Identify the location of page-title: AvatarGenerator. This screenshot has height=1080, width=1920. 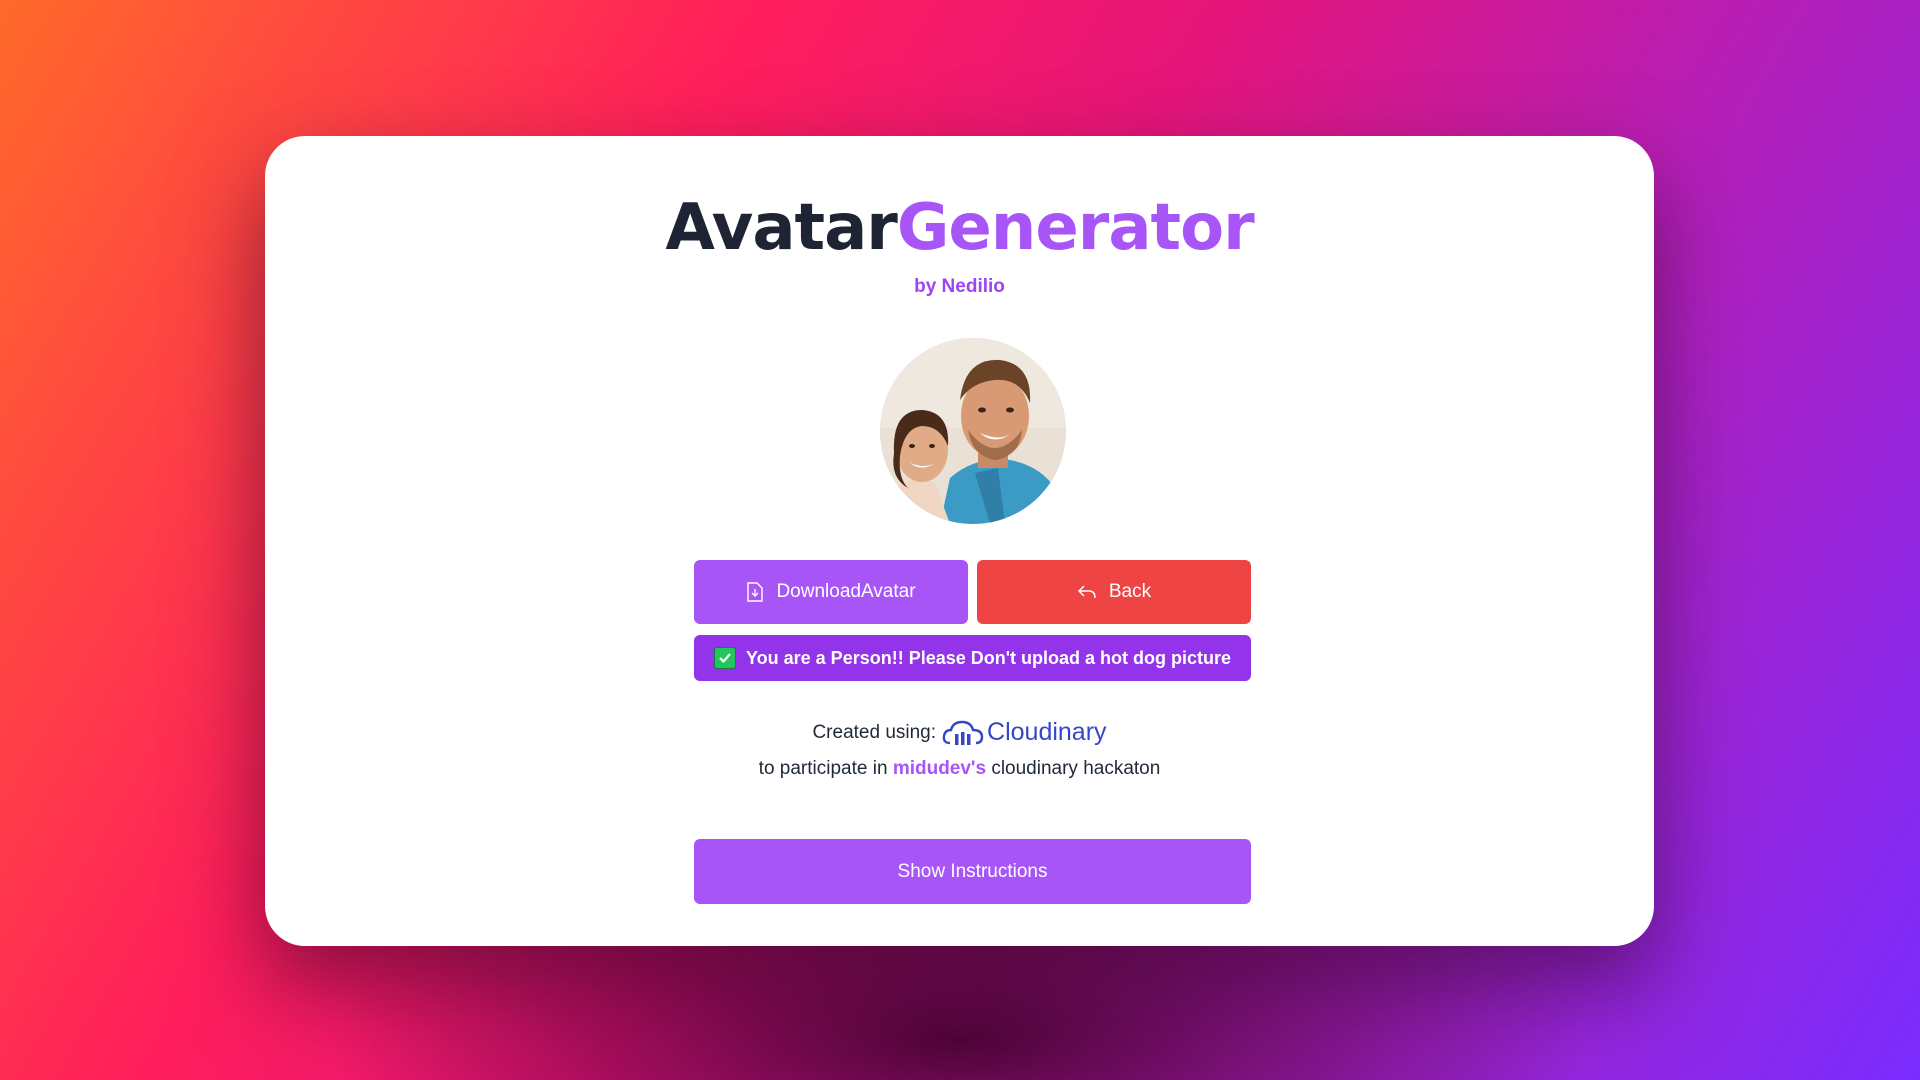
(959, 228).